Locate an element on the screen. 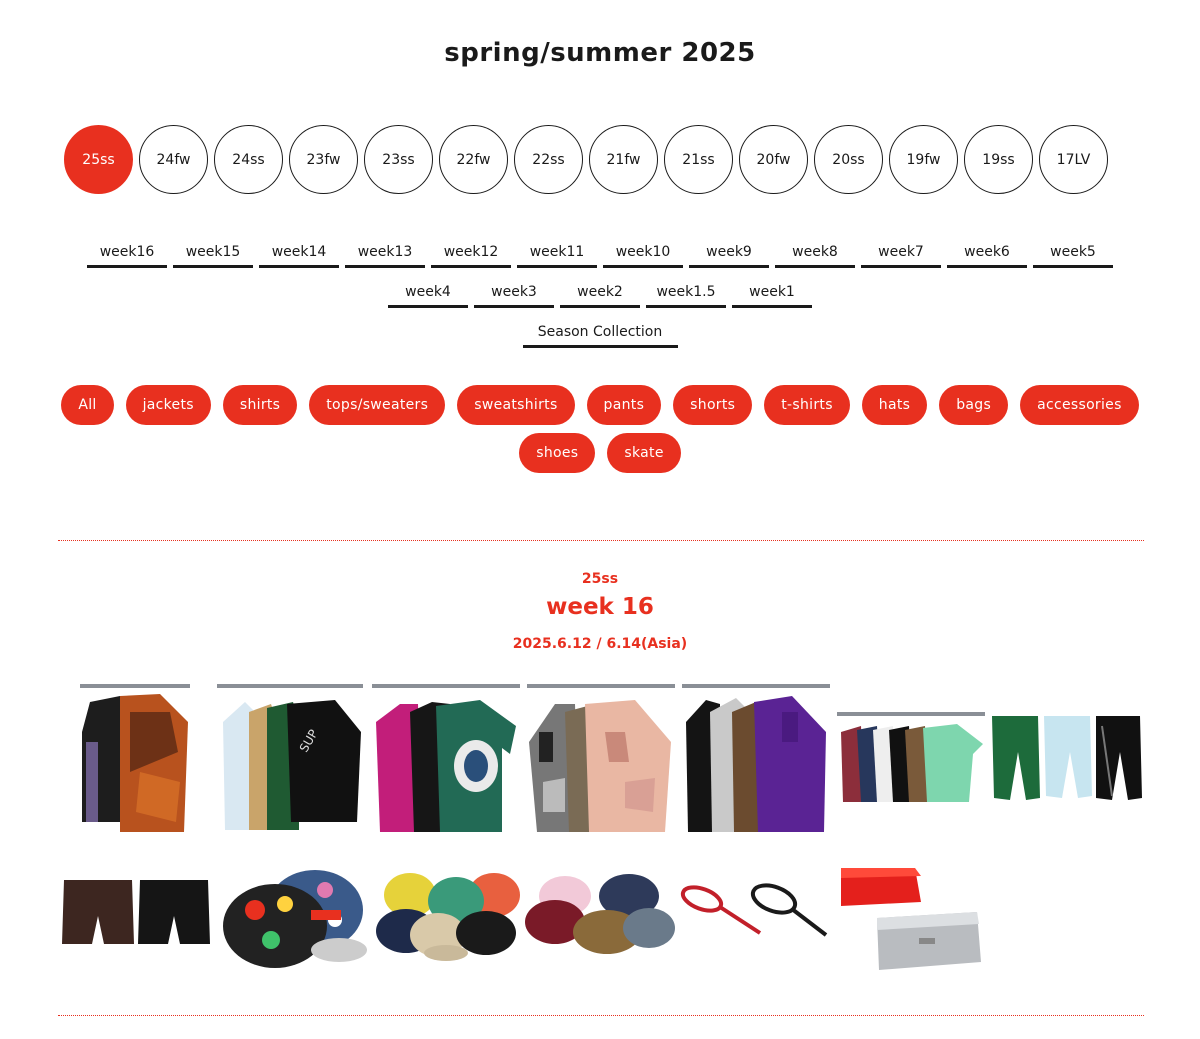 This screenshot has width=1200, height=1039. week-tab-7: week7 is located at coordinates (901, 255).